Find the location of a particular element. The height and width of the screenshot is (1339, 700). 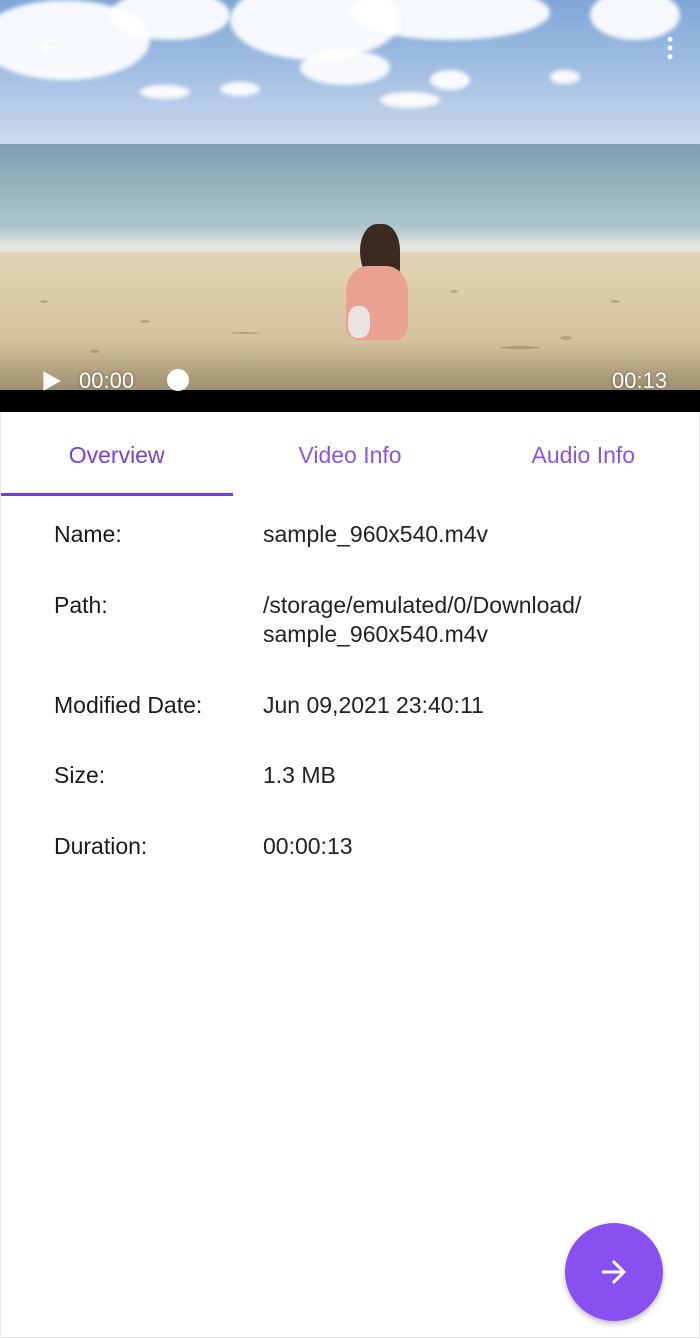

tab-audio-info: Audio Info is located at coordinates (583, 455).